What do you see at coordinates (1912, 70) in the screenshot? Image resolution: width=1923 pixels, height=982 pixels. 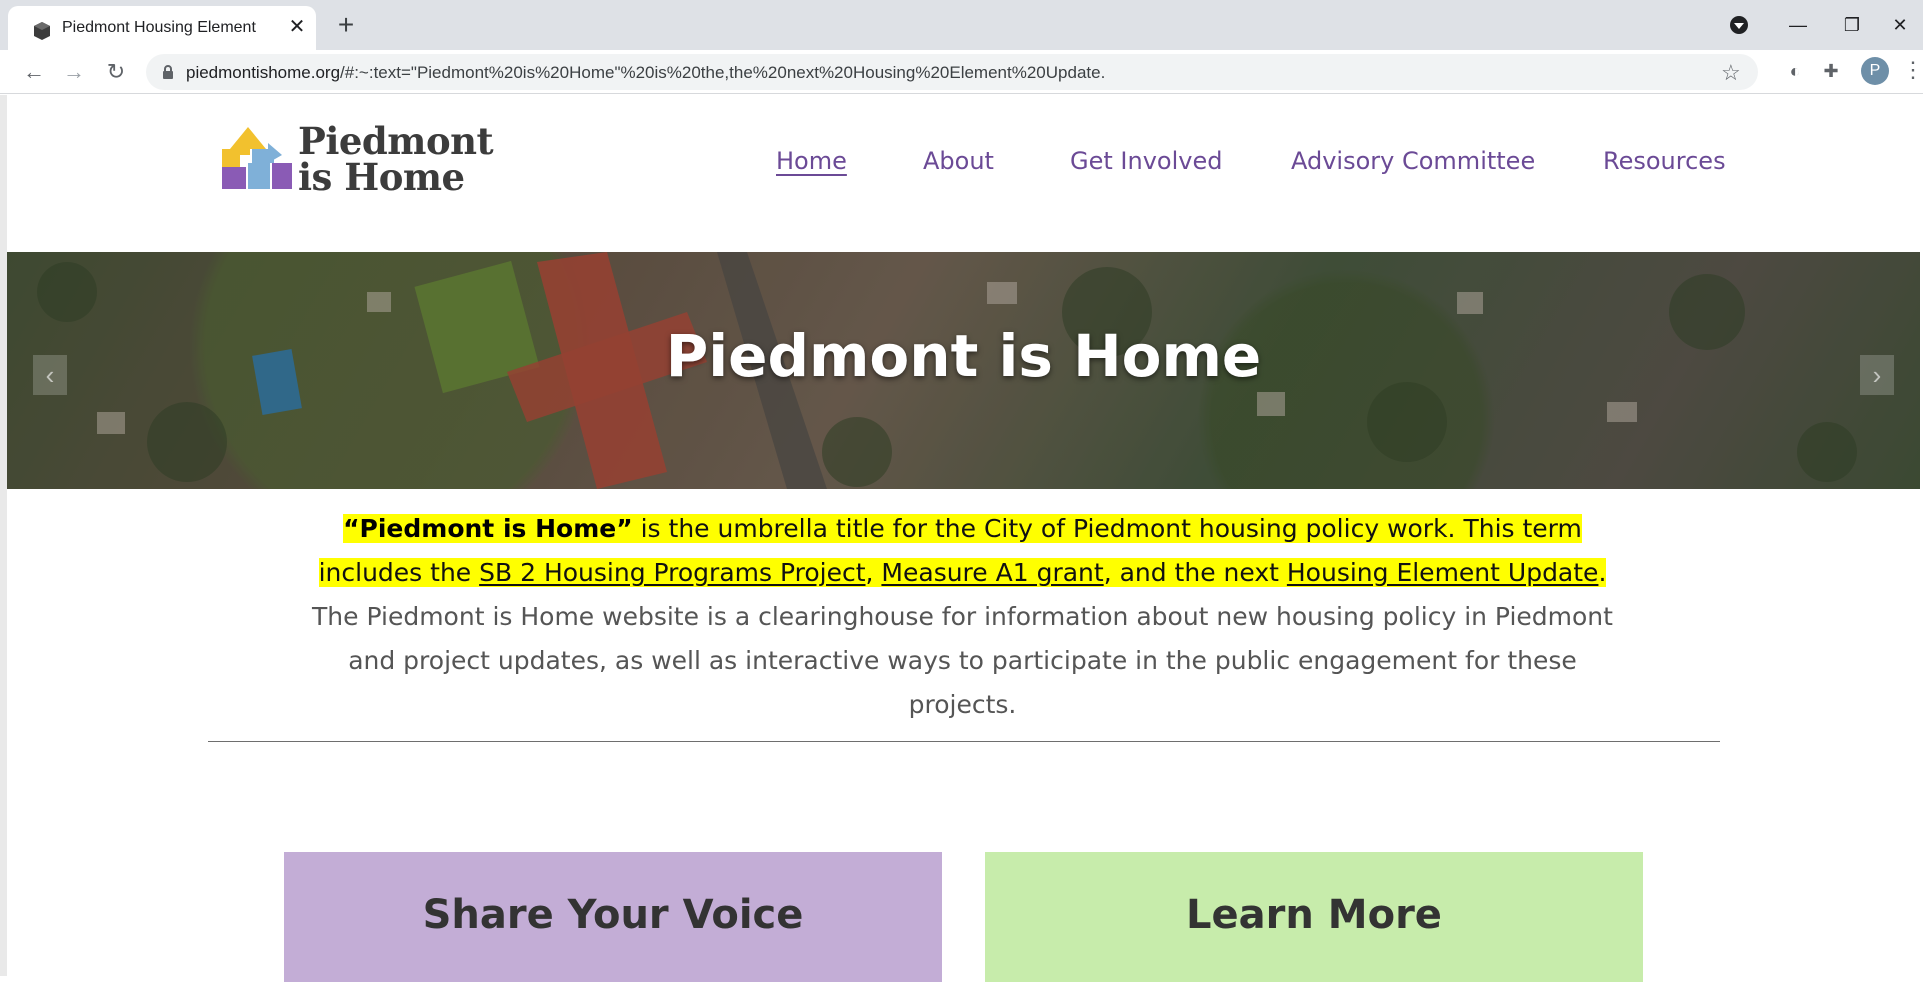 I see `menu-kebab-icon: ⋮` at bounding box center [1912, 70].